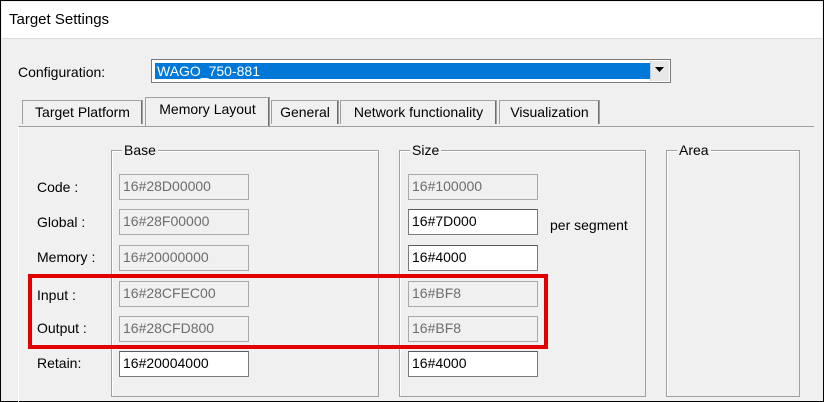  Describe the element at coordinates (184, 222) in the screenshot. I see `global-base-field: 16#28F00000` at that location.